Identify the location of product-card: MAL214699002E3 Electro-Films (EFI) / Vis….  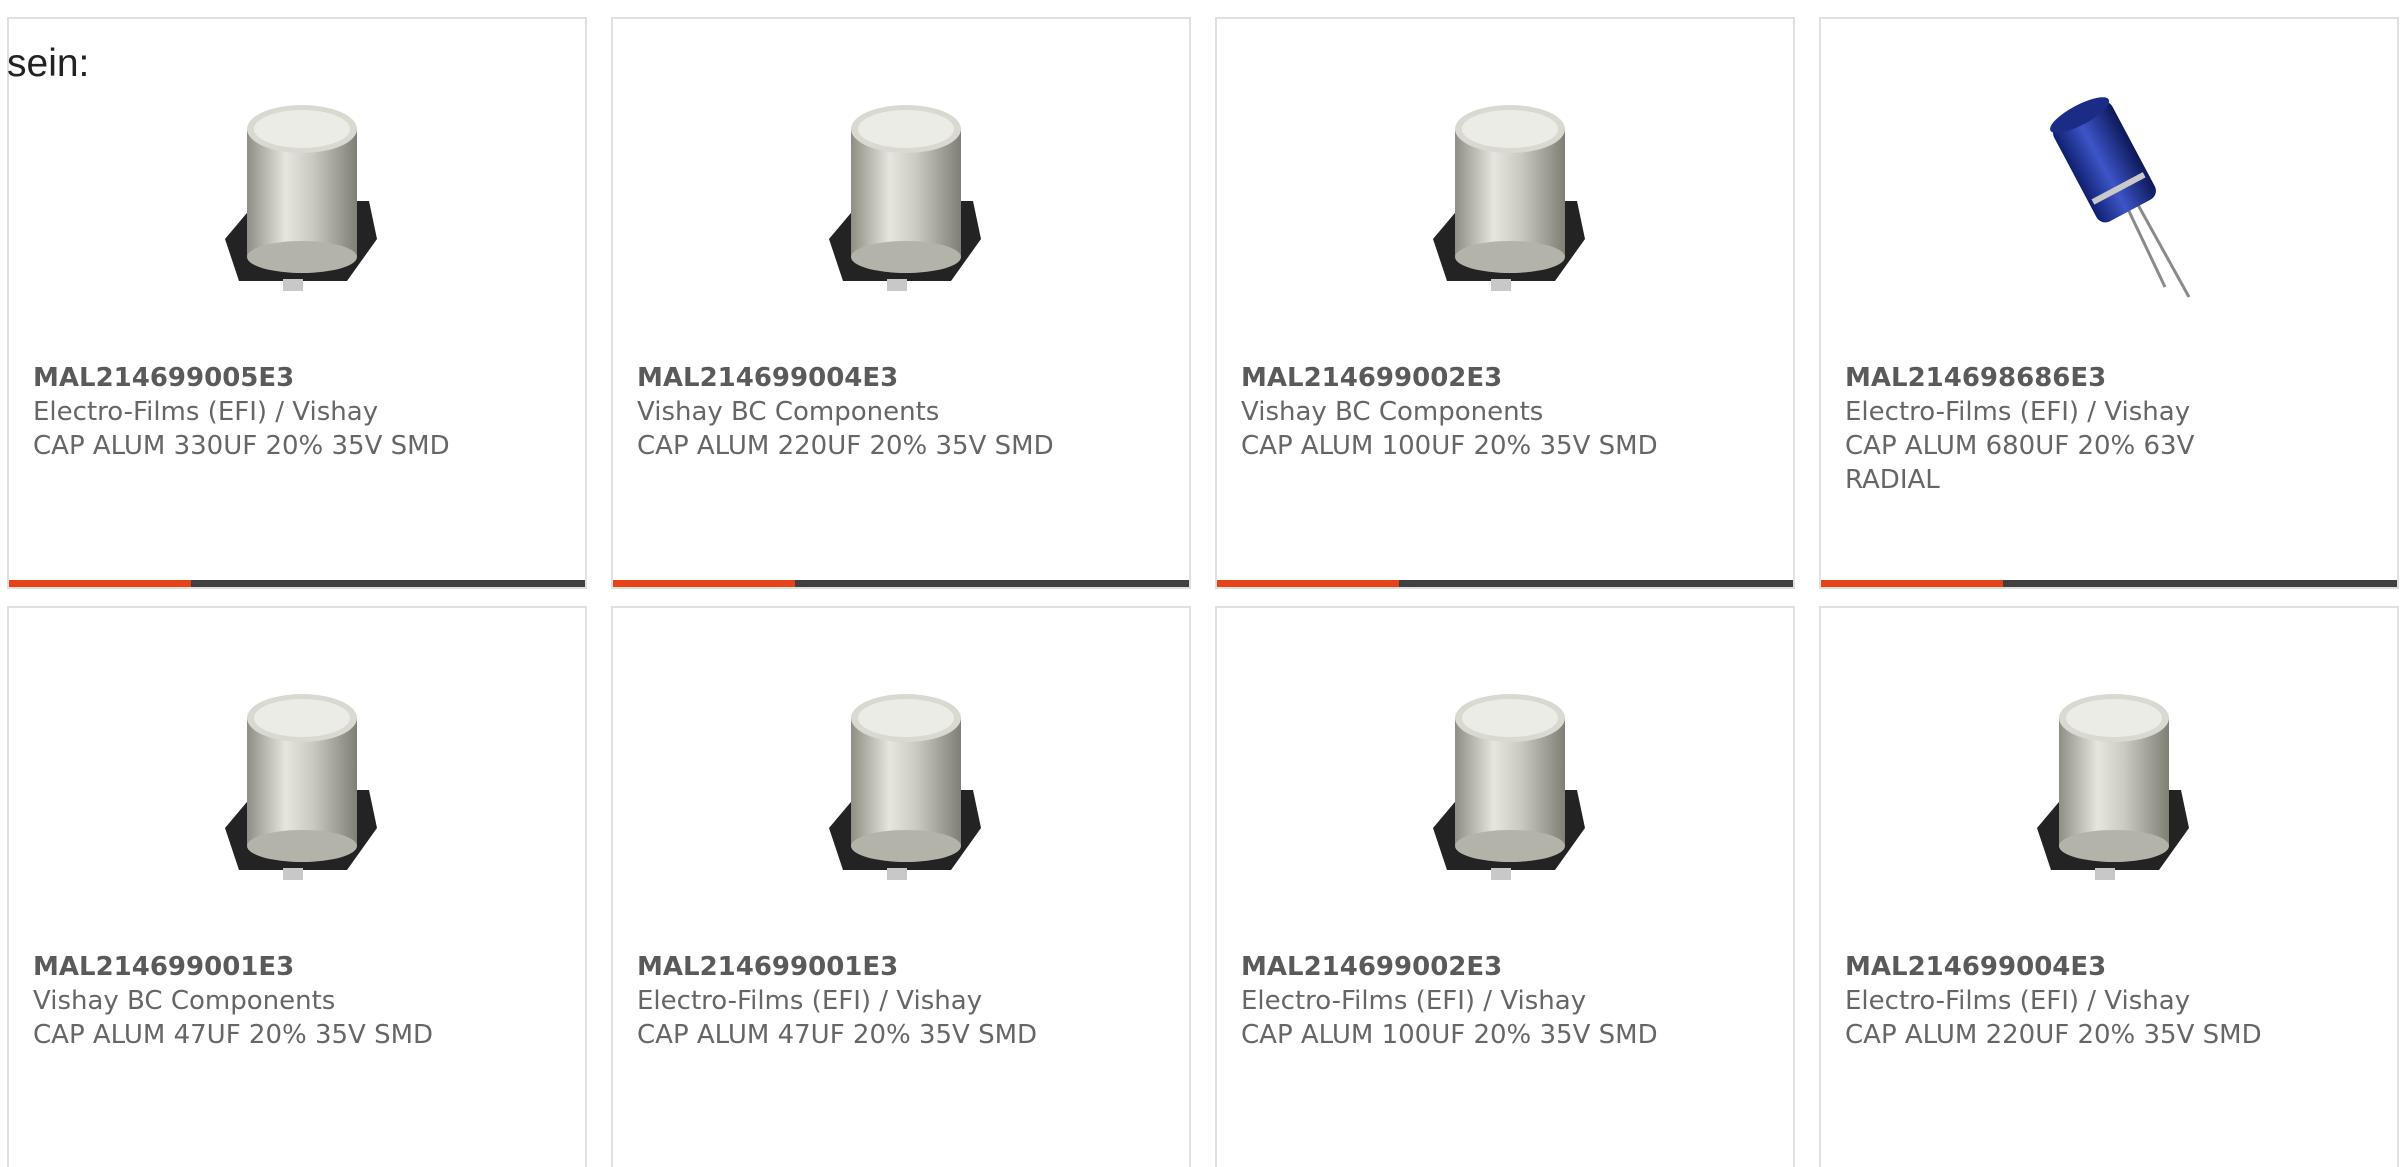
(1505, 886).